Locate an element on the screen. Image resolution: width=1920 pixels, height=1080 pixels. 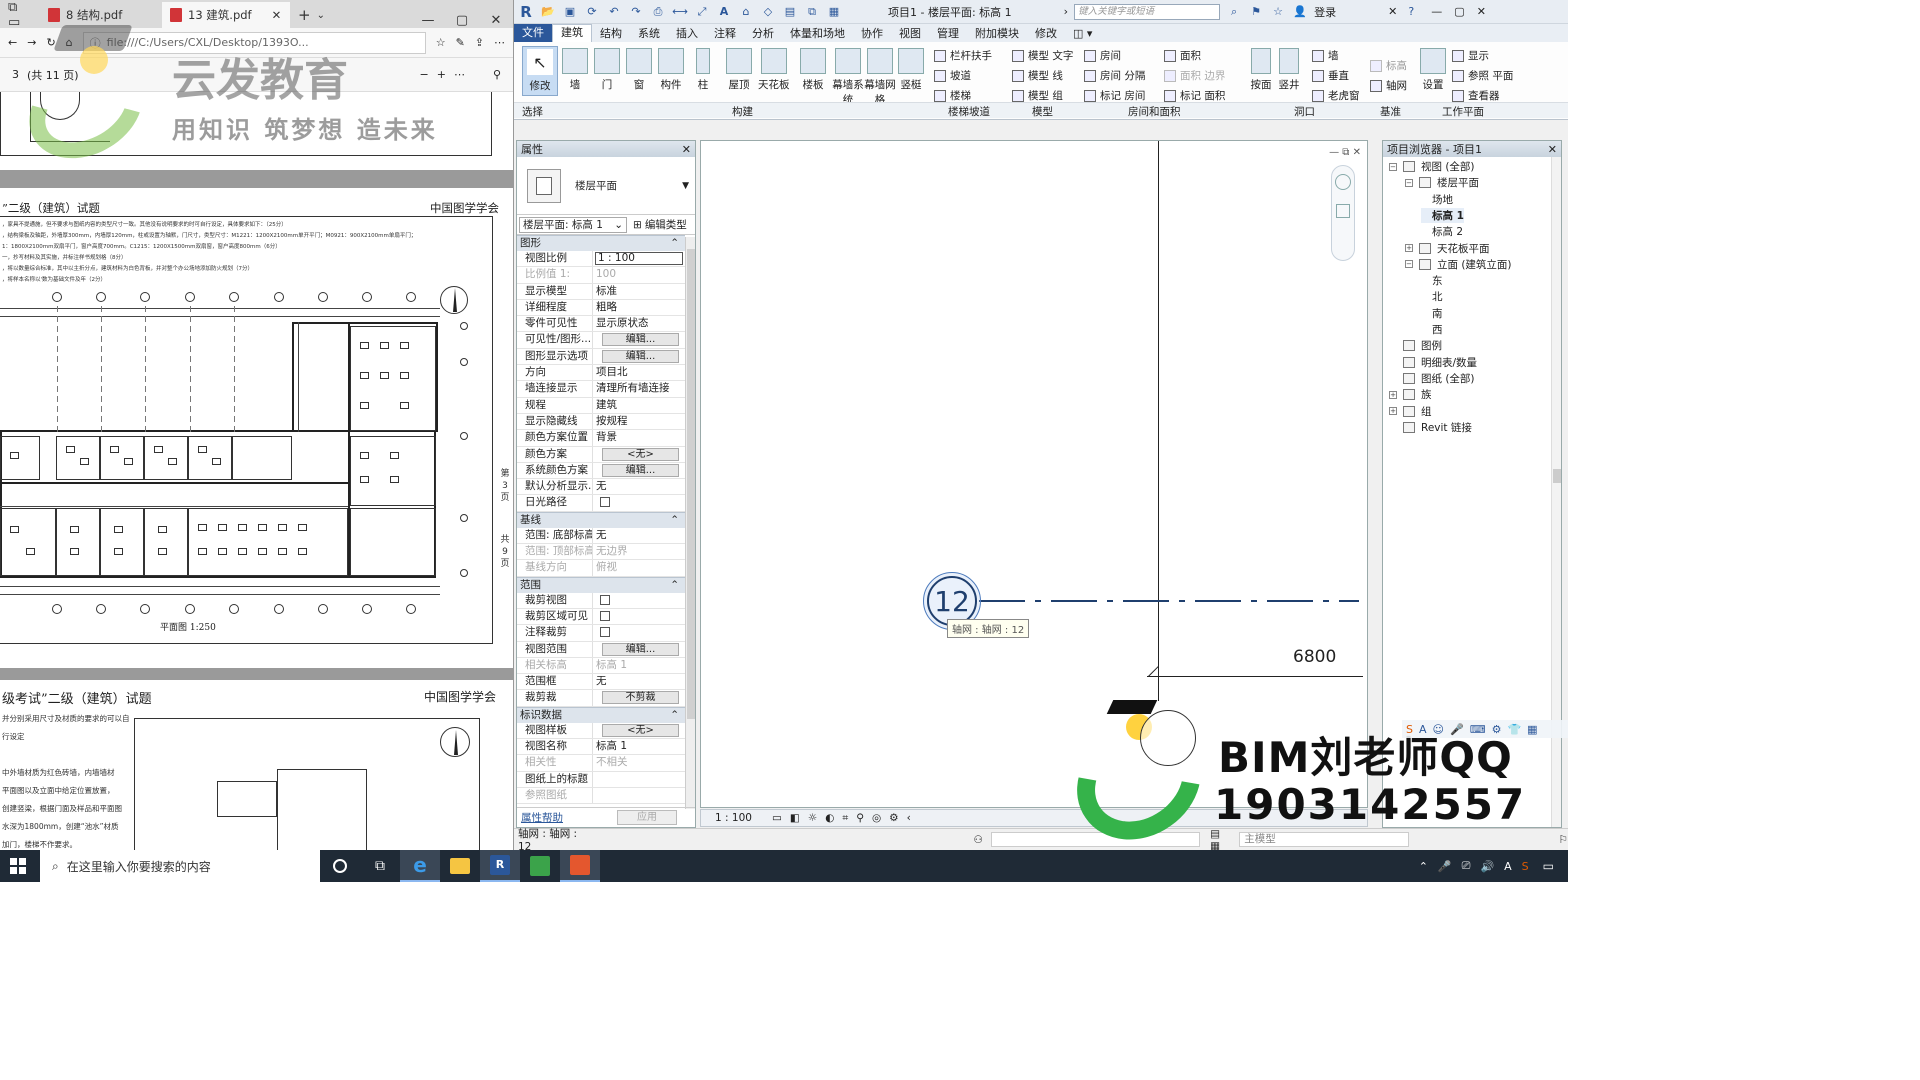
window-button: 窗 is located at coordinates (639, 70).